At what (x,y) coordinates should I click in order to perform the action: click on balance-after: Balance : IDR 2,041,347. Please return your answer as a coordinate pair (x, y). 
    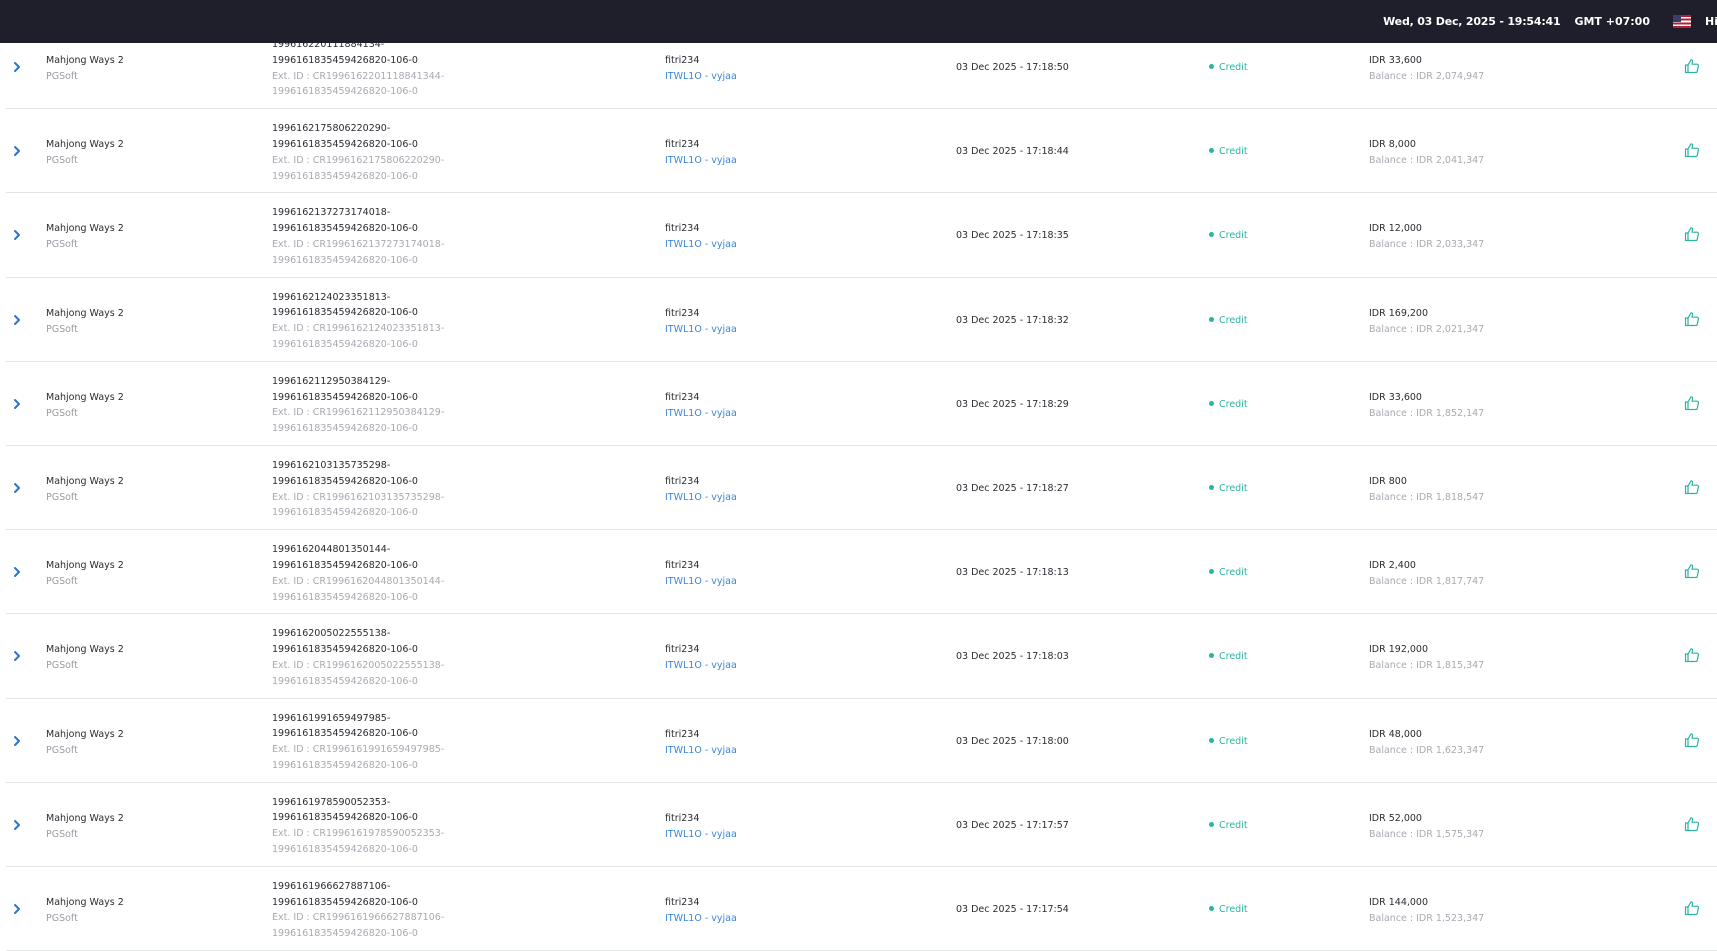
    Looking at the image, I should click on (1427, 161).